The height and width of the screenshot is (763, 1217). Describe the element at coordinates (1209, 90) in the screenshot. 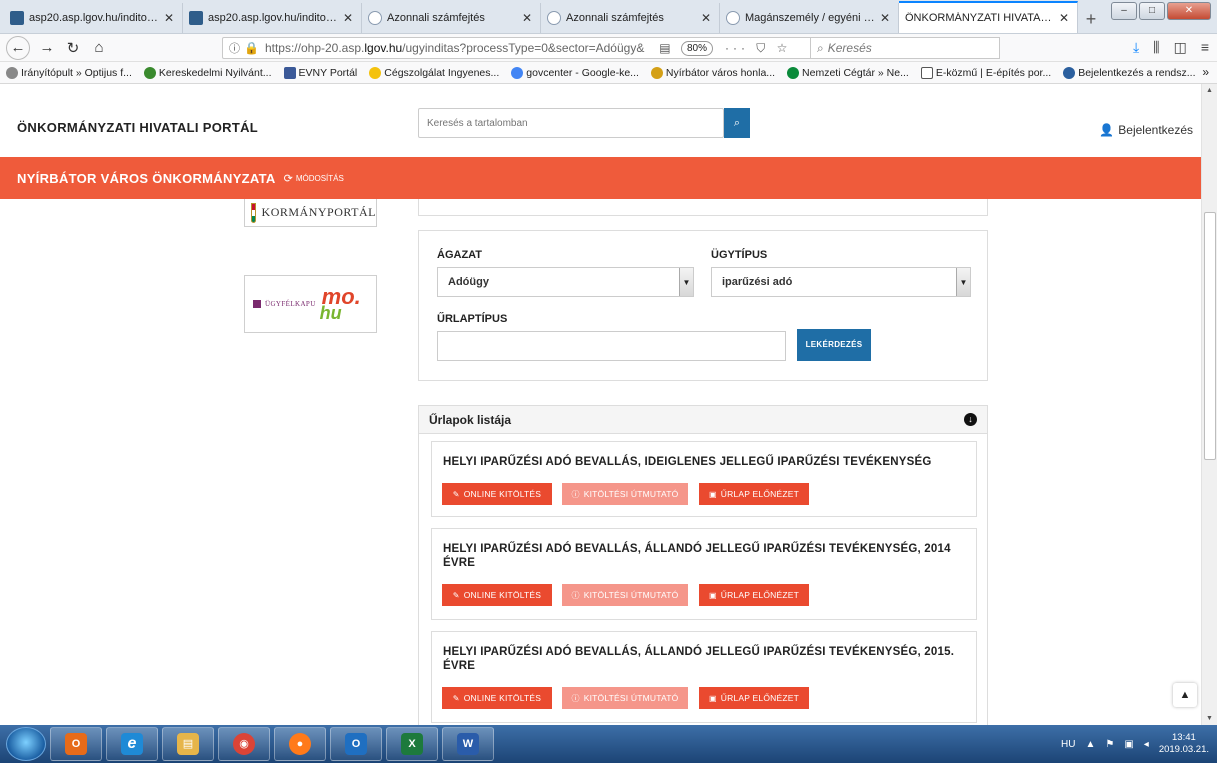

I see `scroll-up-arrow-icon: ▲` at that location.